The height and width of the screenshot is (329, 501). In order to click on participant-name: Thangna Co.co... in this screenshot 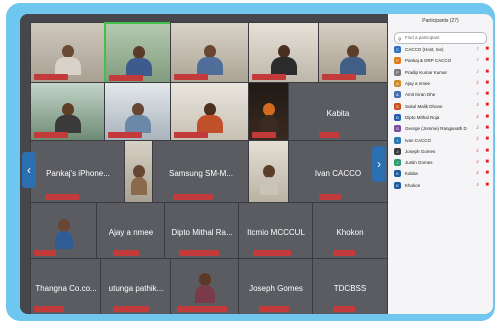, I will do `click(66, 289)`.